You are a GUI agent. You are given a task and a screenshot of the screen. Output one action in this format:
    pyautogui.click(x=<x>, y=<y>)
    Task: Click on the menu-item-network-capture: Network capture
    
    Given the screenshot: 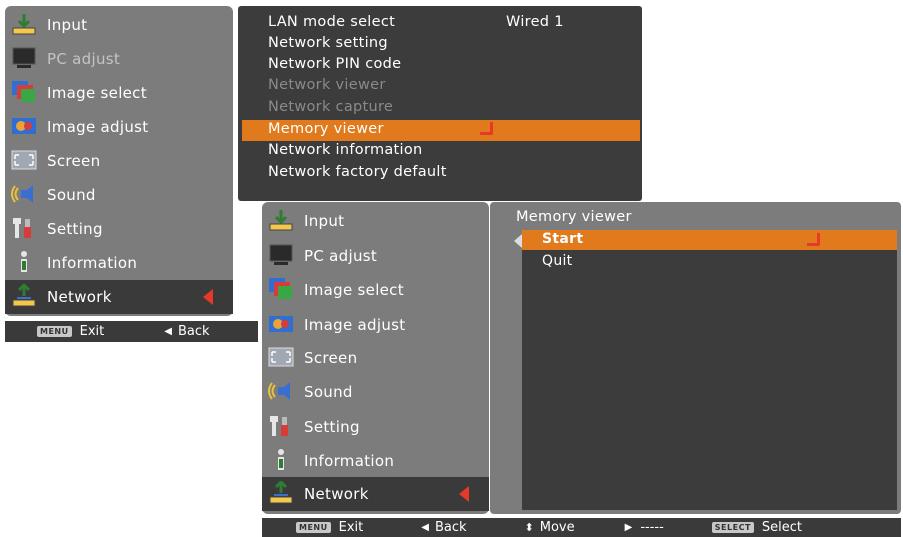 What is the action you would take?
    pyautogui.click(x=330, y=107)
    